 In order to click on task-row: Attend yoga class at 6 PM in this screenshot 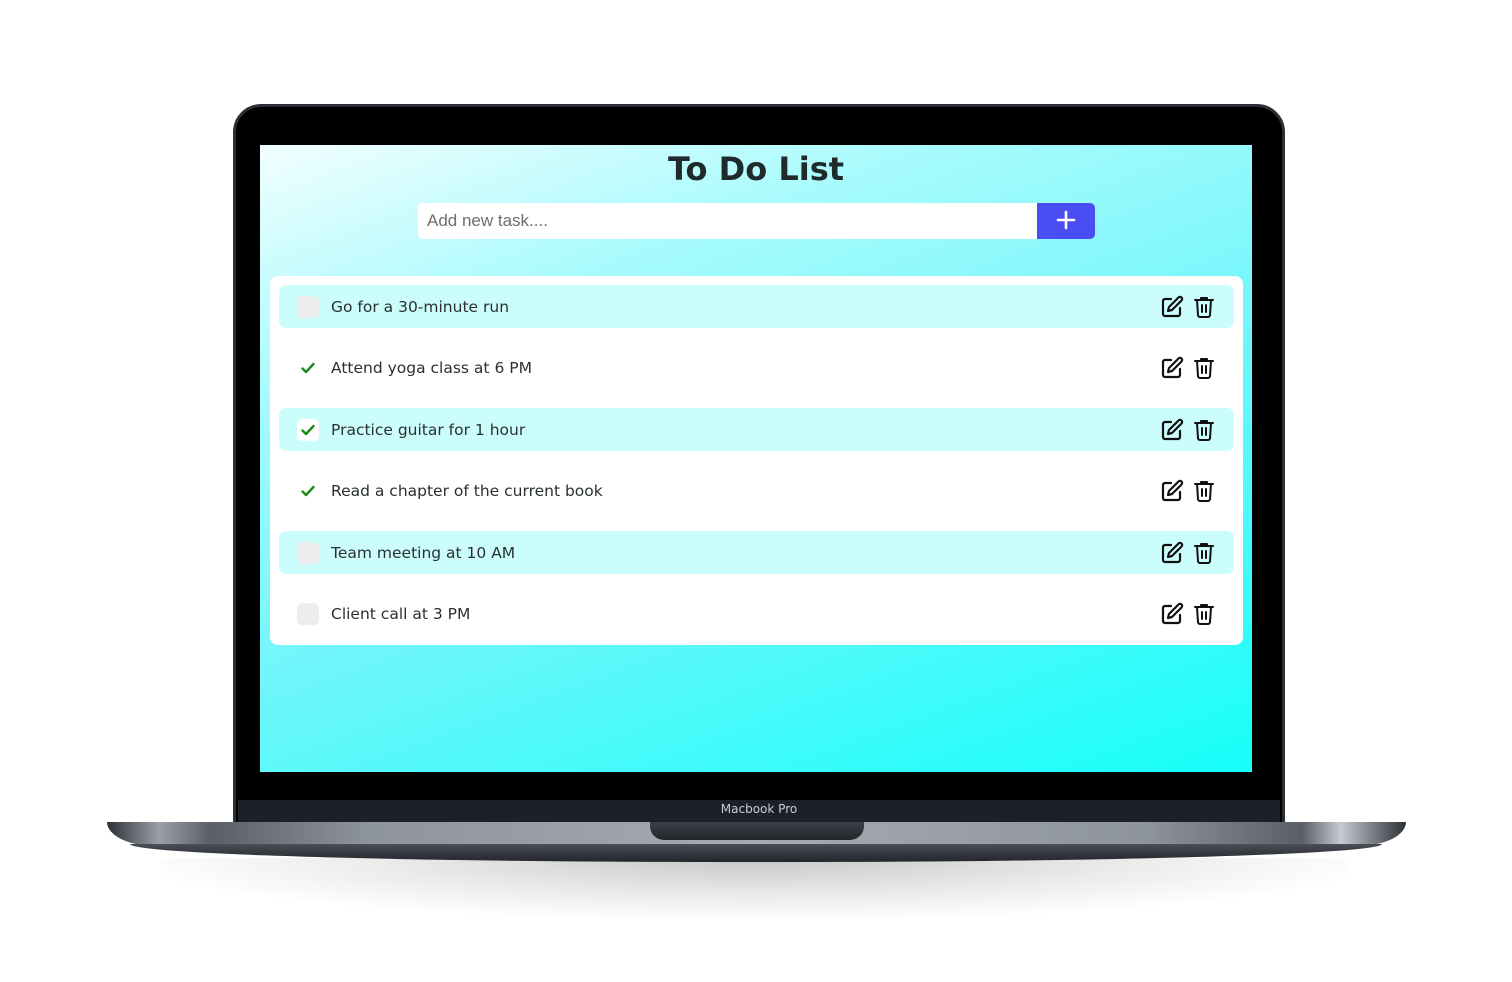, I will do `click(756, 368)`.